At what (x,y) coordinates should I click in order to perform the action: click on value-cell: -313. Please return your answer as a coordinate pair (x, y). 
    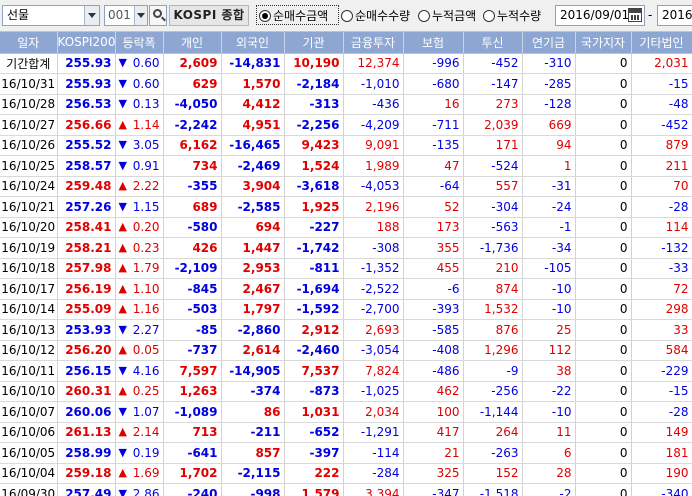
    Looking at the image, I should click on (314, 104).